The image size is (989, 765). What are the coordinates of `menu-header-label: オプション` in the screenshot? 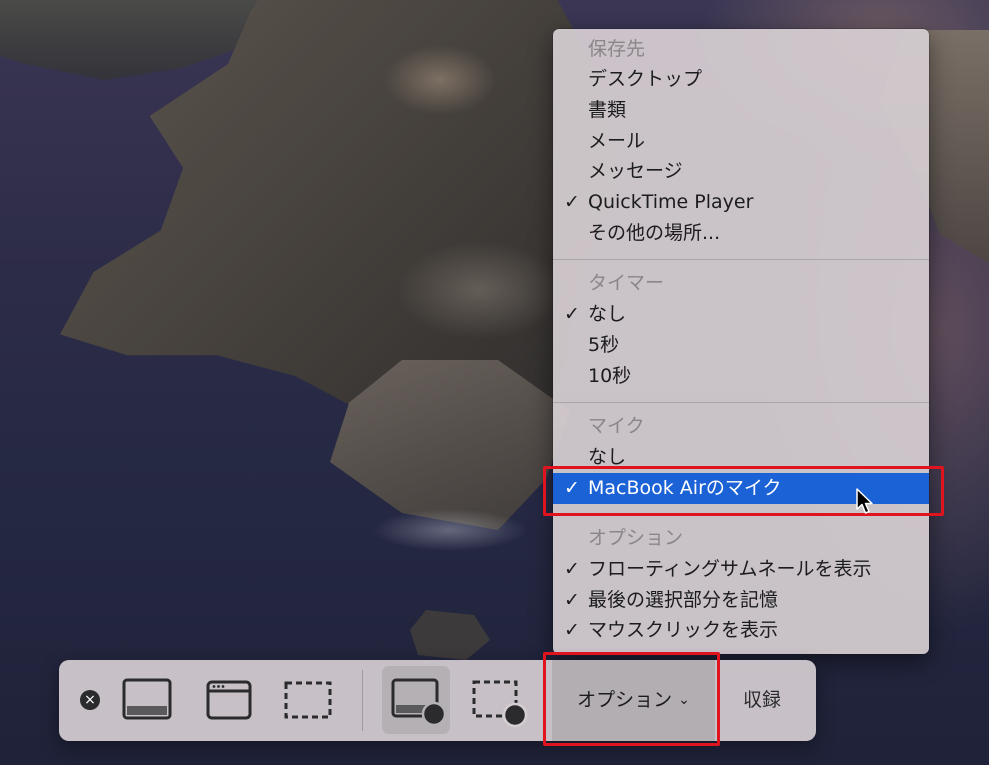 It's located at (636, 538).